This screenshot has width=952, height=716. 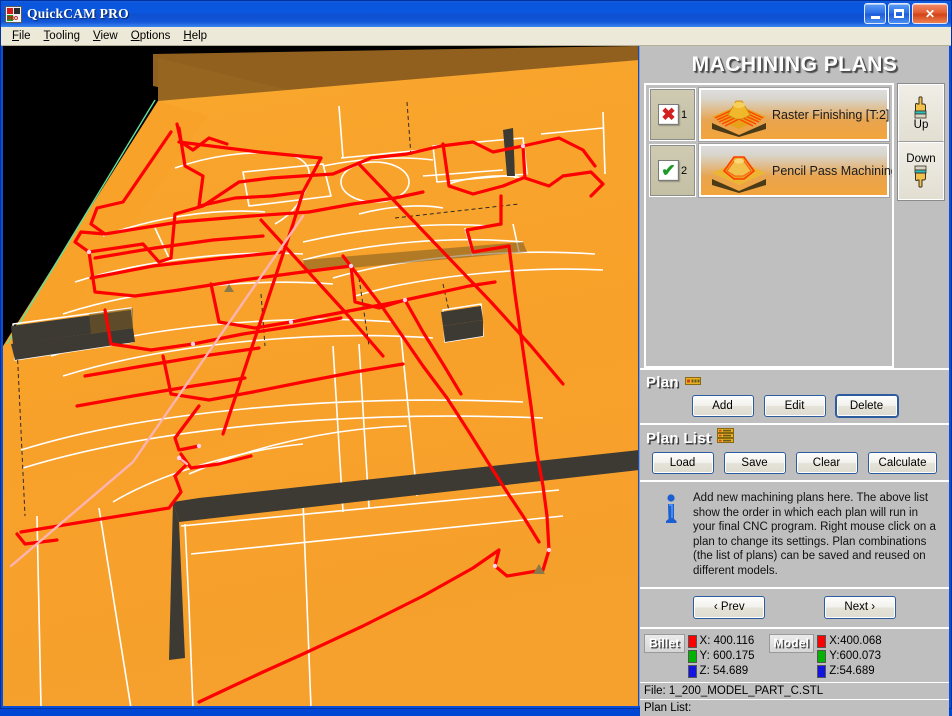 What do you see at coordinates (739, 171) in the screenshot?
I see `pencil-pass-icon` at bounding box center [739, 171].